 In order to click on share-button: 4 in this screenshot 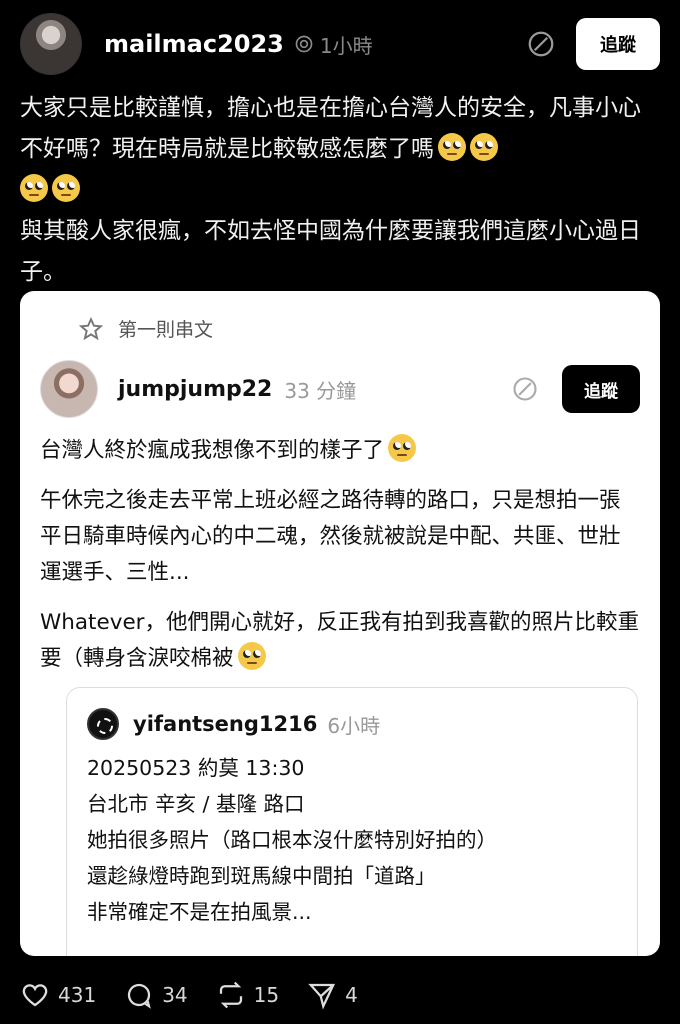, I will do `click(332, 995)`.